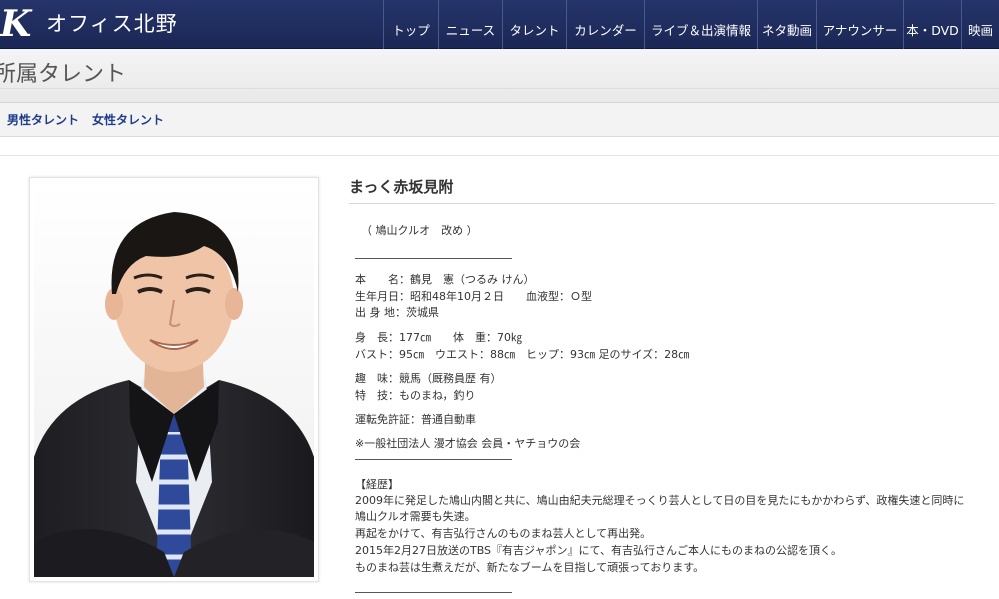 The width and height of the screenshot is (999, 599). I want to click on measurements-text: バスト：95㎝ ウエスト：88㎝ ヒップ：93㎝ 足のサイズ：28㎝, so click(522, 354).